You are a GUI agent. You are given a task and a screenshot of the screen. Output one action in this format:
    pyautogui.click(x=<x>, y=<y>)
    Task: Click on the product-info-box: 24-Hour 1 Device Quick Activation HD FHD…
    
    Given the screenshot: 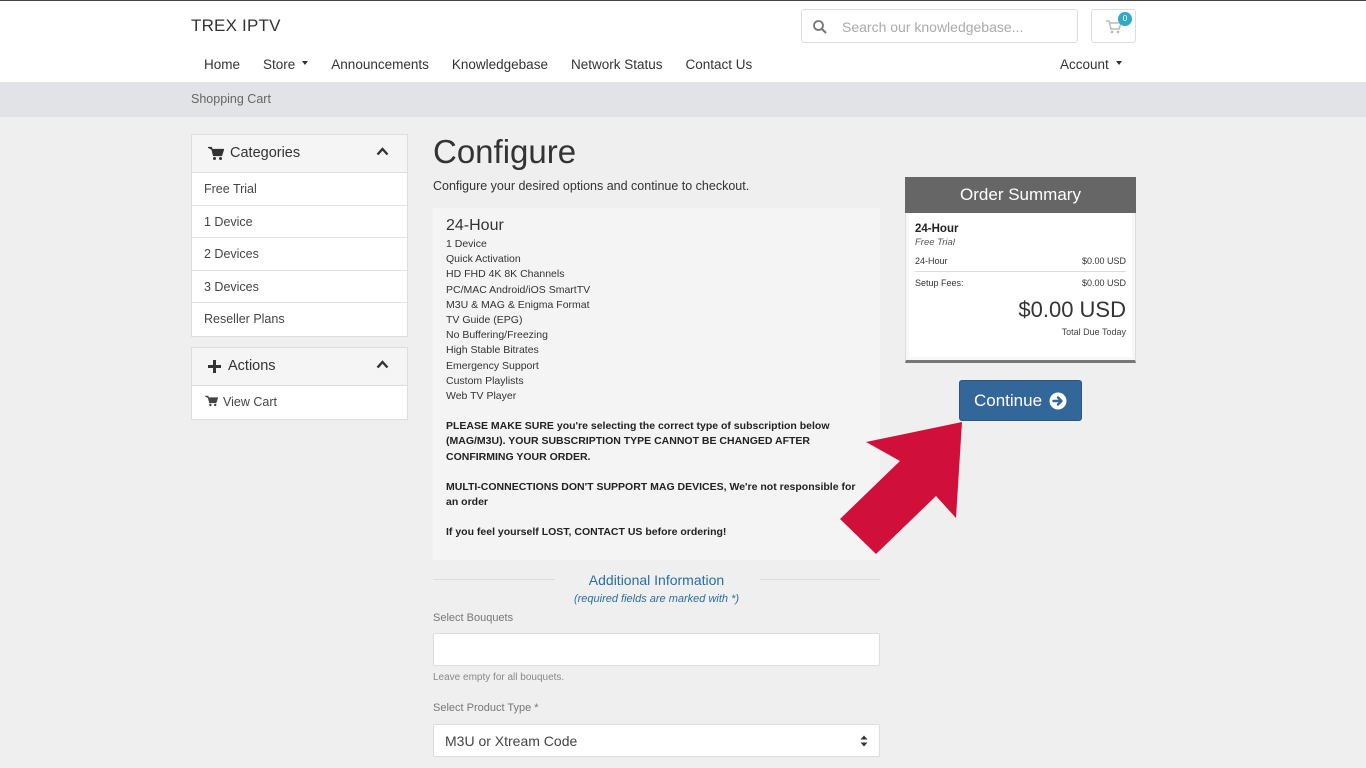 What is the action you would take?
    pyautogui.click(x=656, y=384)
    